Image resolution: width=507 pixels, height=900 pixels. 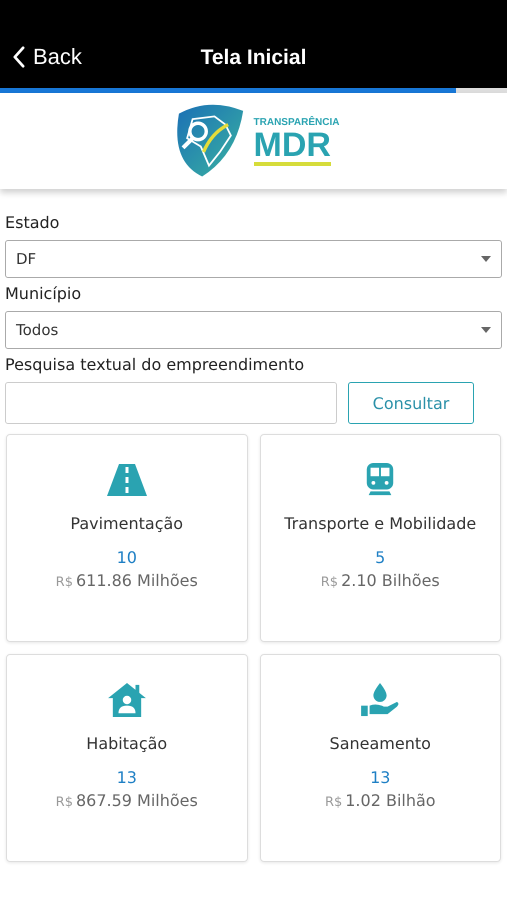 I want to click on road-icon, so click(x=126, y=480).